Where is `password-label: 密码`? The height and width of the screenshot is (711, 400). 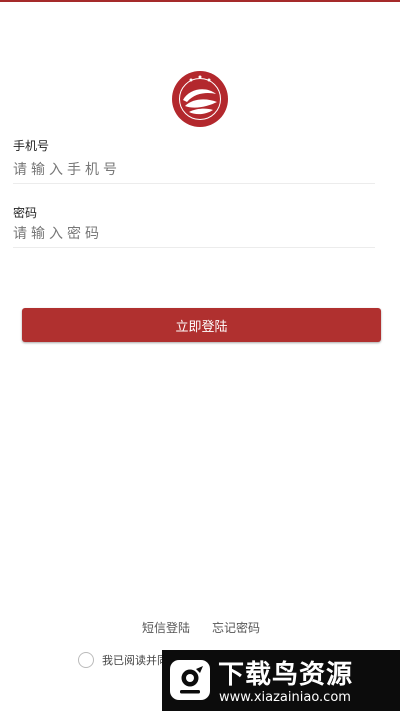
password-label: 密码 is located at coordinates (25, 213).